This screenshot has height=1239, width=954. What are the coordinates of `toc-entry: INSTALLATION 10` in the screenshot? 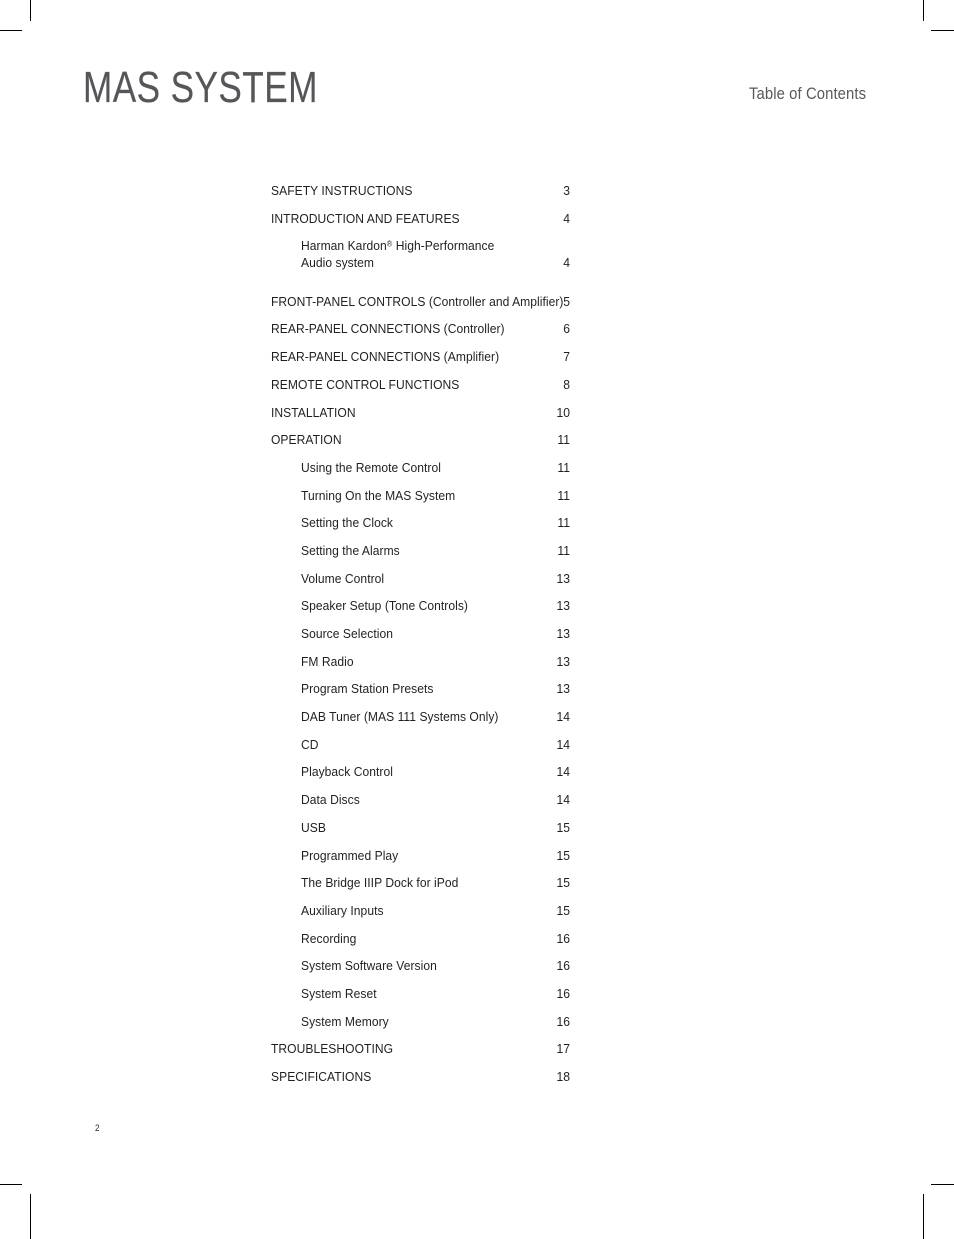 It's located at (420, 419).